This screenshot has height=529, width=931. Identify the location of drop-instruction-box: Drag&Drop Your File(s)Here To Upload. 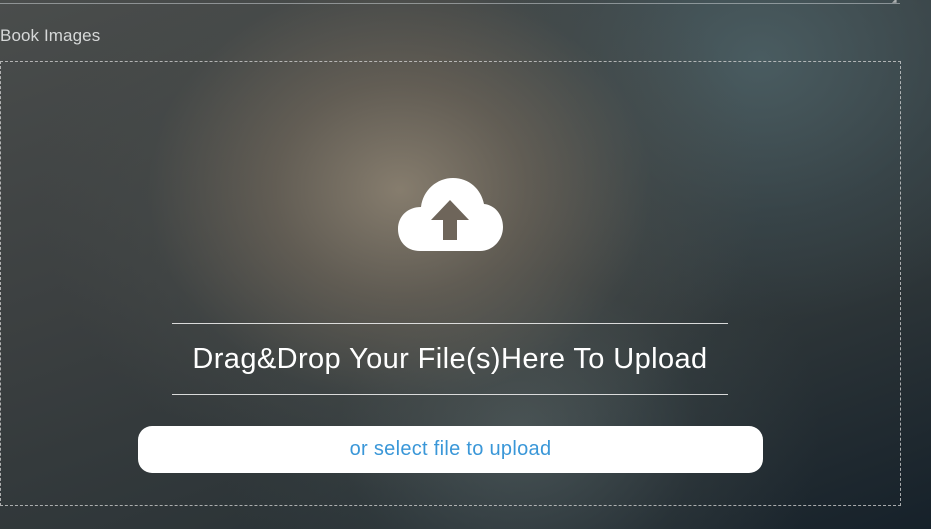
(450, 359).